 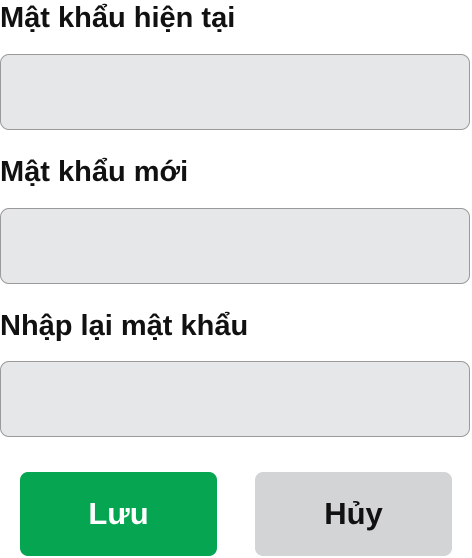 What do you see at coordinates (235, 92) in the screenshot?
I see `current-password-input` at bounding box center [235, 92].